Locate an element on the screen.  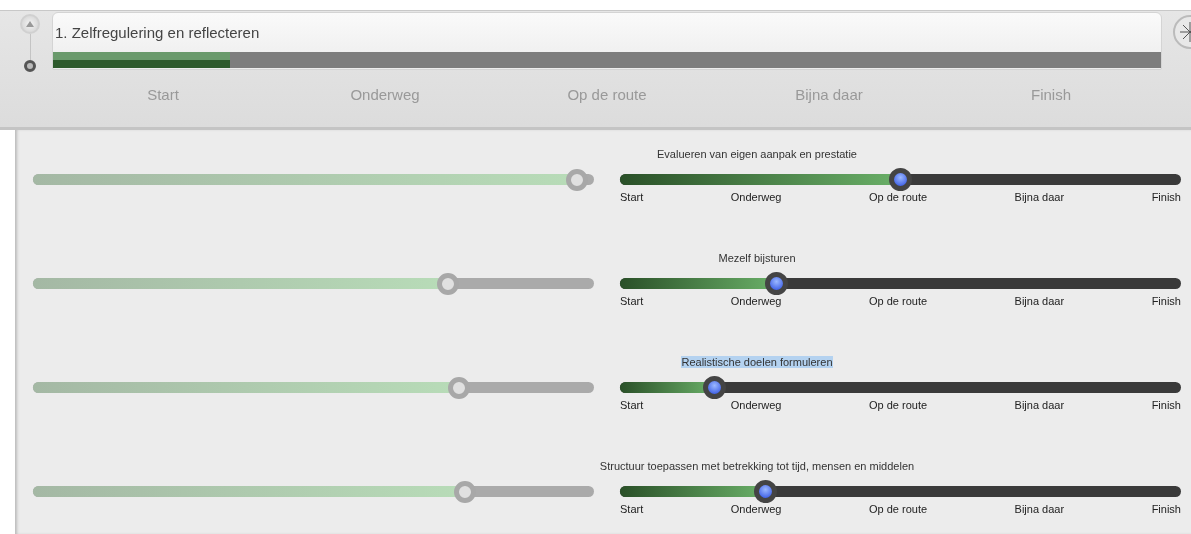
up-arrow-icon is located at coordinates (30, 24).